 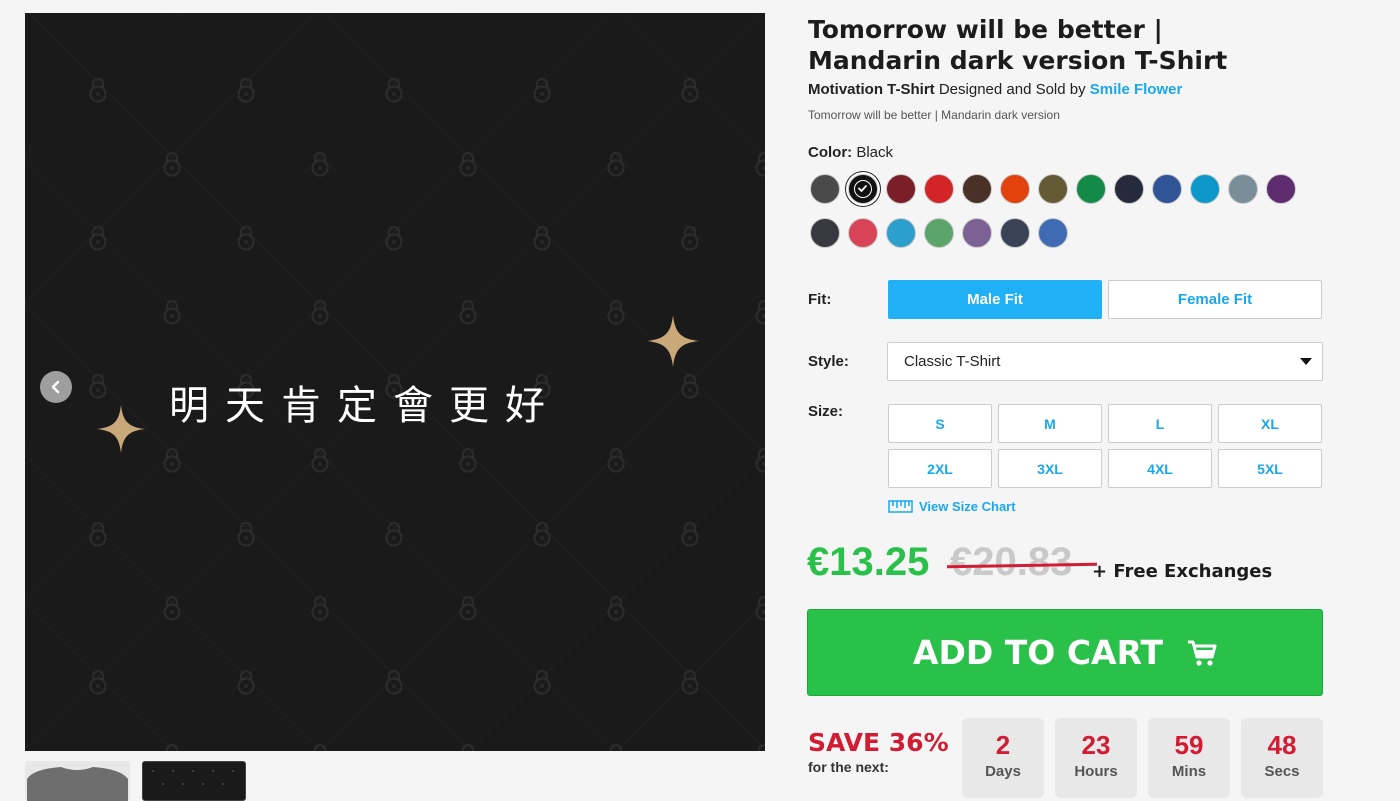 I want to click on color-swatch-black, so click(x=863, y=189).